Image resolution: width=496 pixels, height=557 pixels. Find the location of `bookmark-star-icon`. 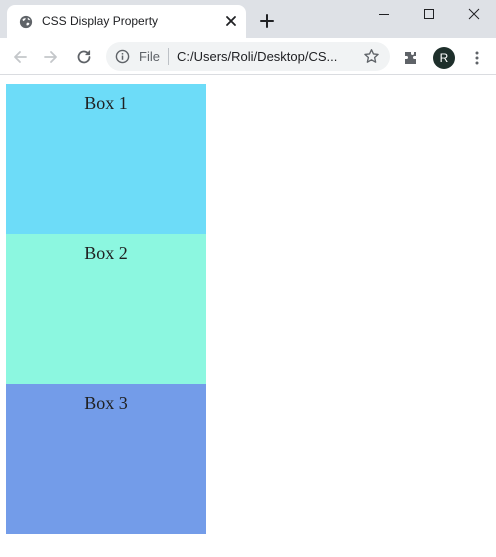

bookmark-star-icon is located at coordinates (371, 56).